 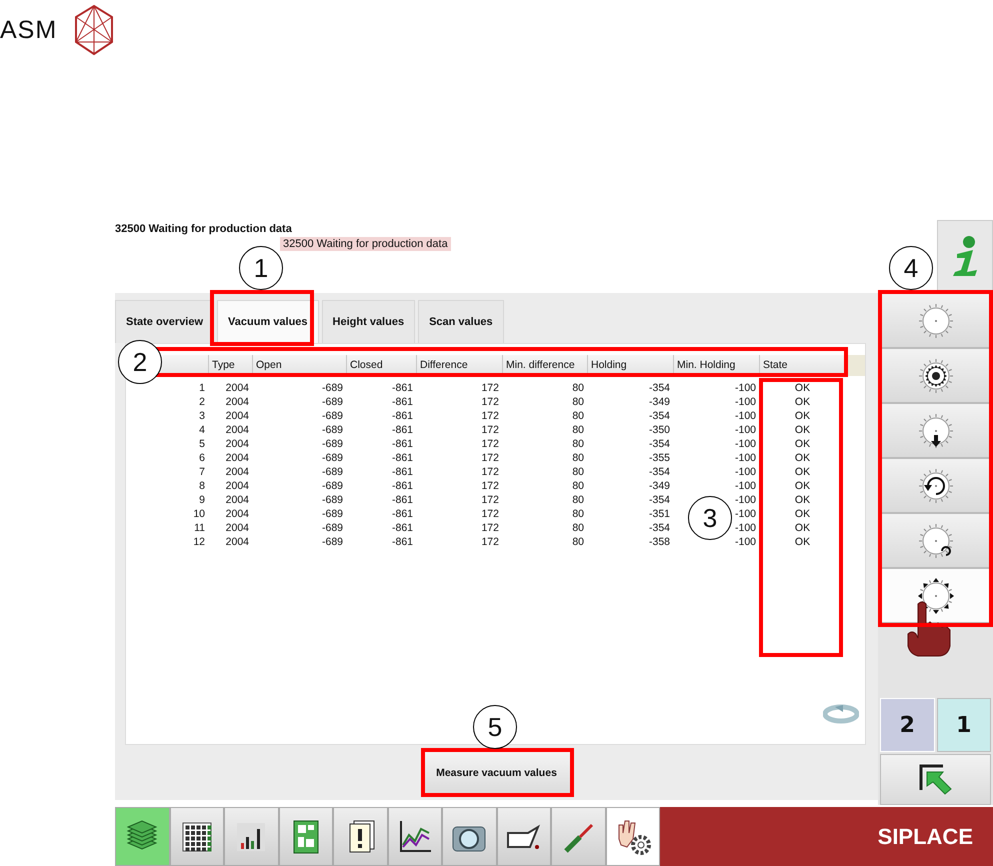 What do you see at coordinates (365, 244) in the screenshot?
I see `status-tooltip: 32500 Waiting for production data` at bounding box center [365, 244].